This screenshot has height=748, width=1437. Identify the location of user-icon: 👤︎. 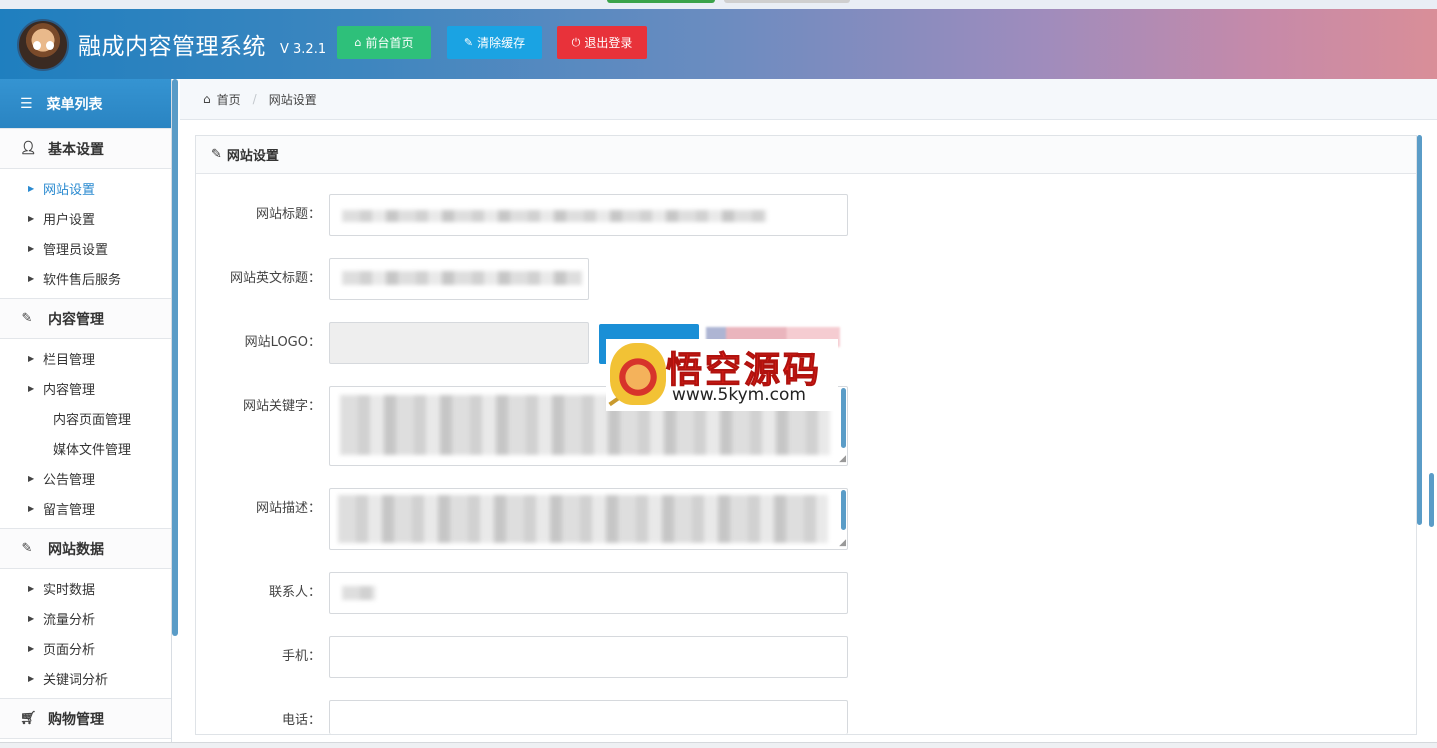
(28, 148).